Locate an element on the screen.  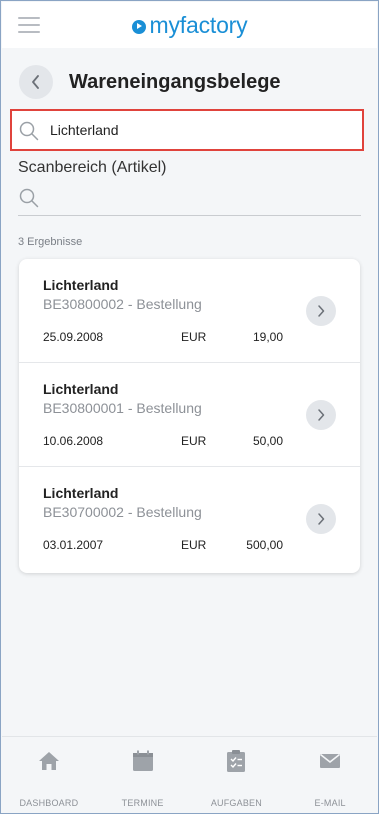
document-date: 03.01.2007 is located at coordinates (73, 545).